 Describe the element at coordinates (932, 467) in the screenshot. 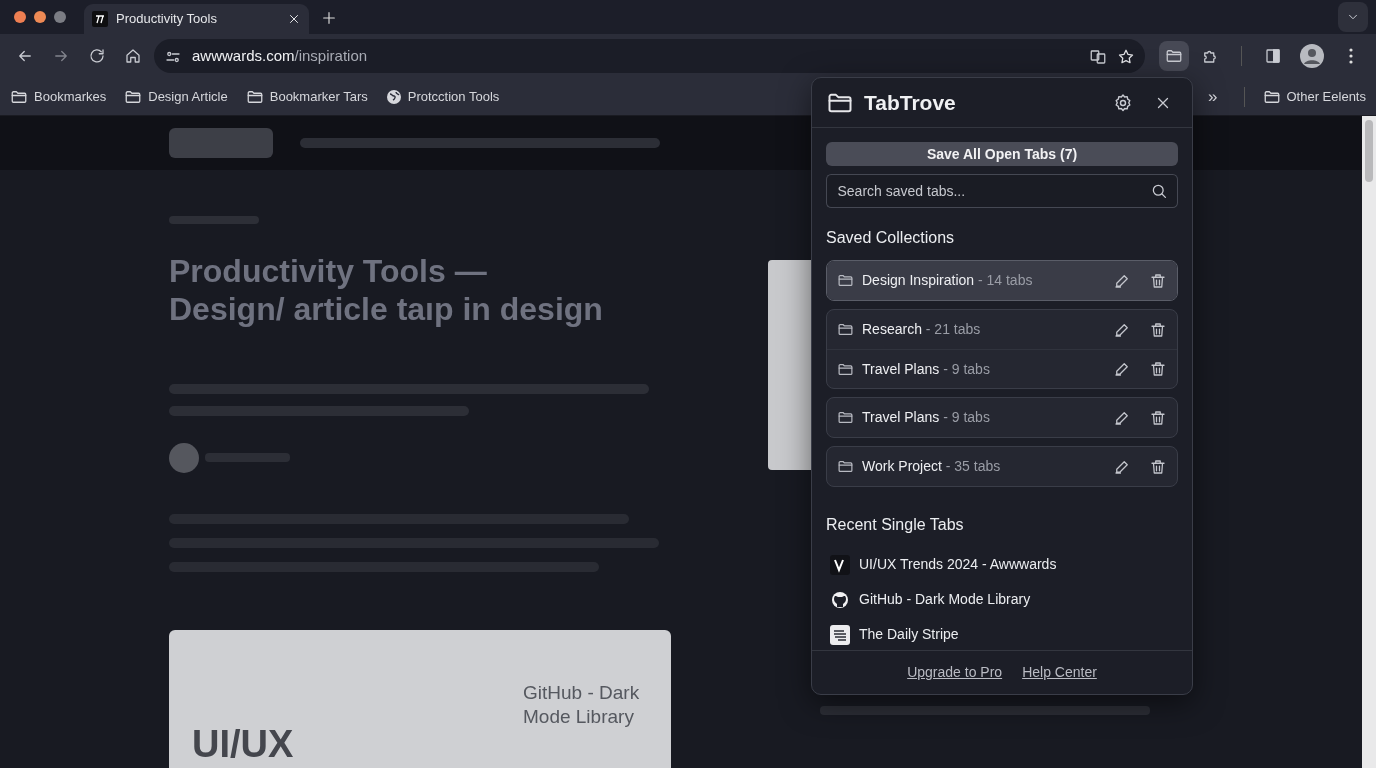

I see `collection-name: Work Project - 35 tabs` at that location.